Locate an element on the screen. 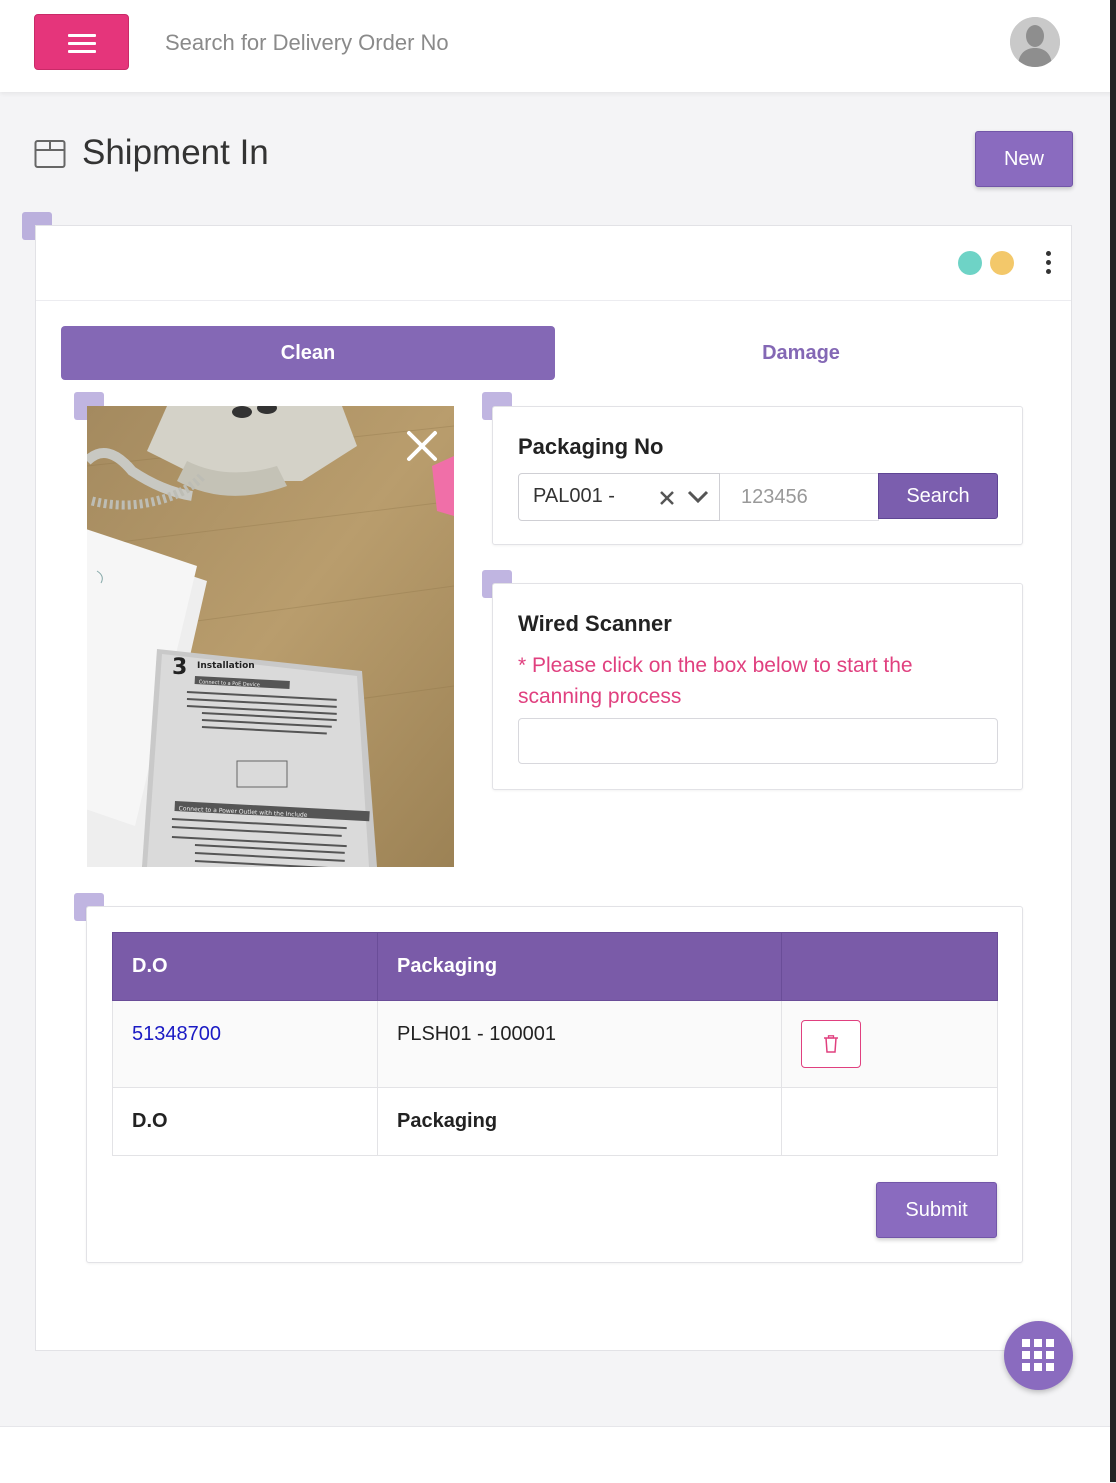 This screenshot has height=1483, width=1116. table-footer-row: D.O Packaging is located at coordinates (555, 1121).